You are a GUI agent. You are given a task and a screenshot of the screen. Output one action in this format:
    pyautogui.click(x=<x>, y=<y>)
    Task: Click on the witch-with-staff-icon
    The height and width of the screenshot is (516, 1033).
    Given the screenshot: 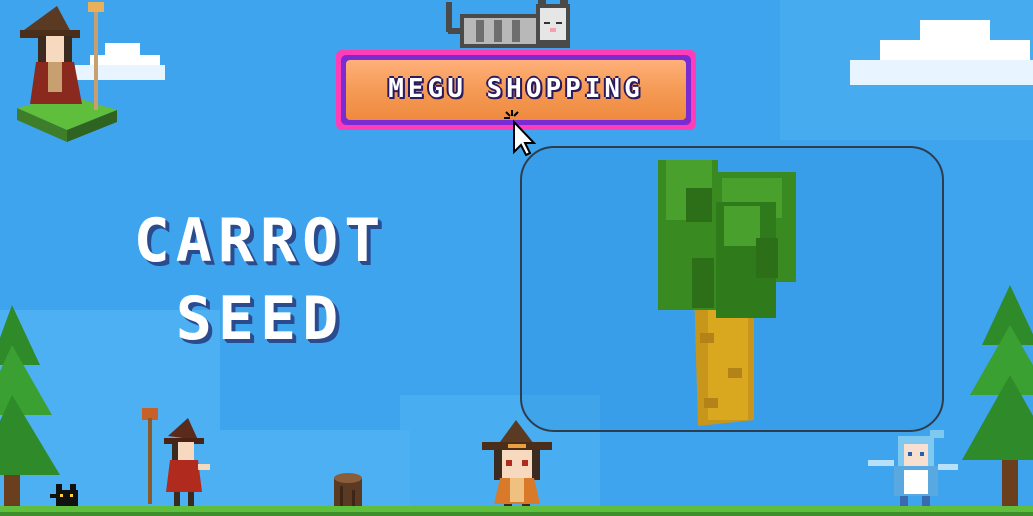 What is the action you would take?
    pyautogui.click(x=176, y=459)
    